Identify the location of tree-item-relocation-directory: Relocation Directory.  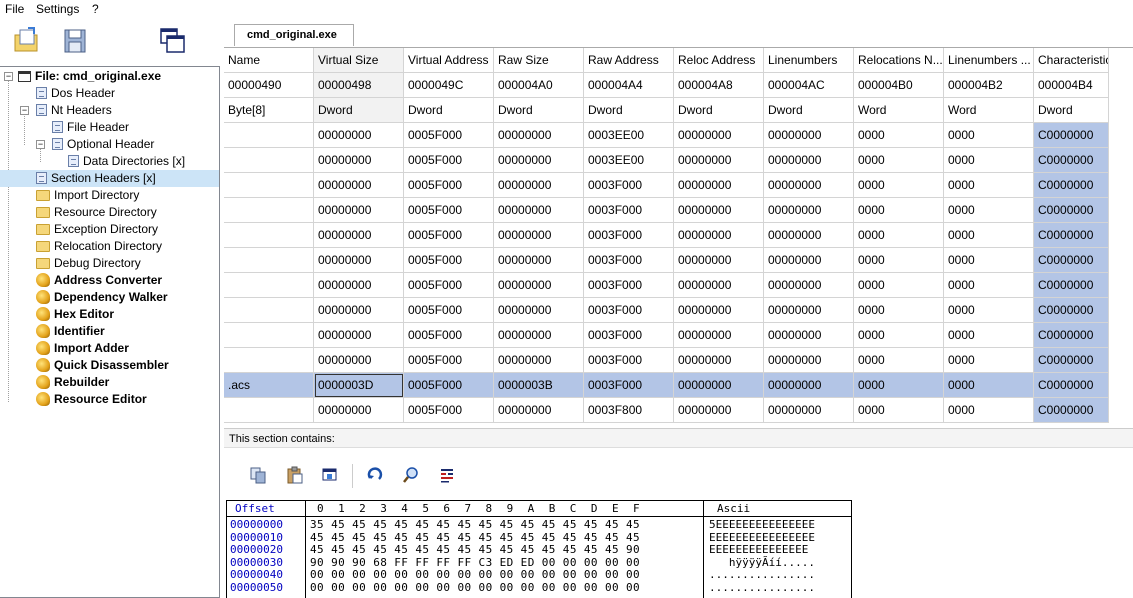
(99, 246).